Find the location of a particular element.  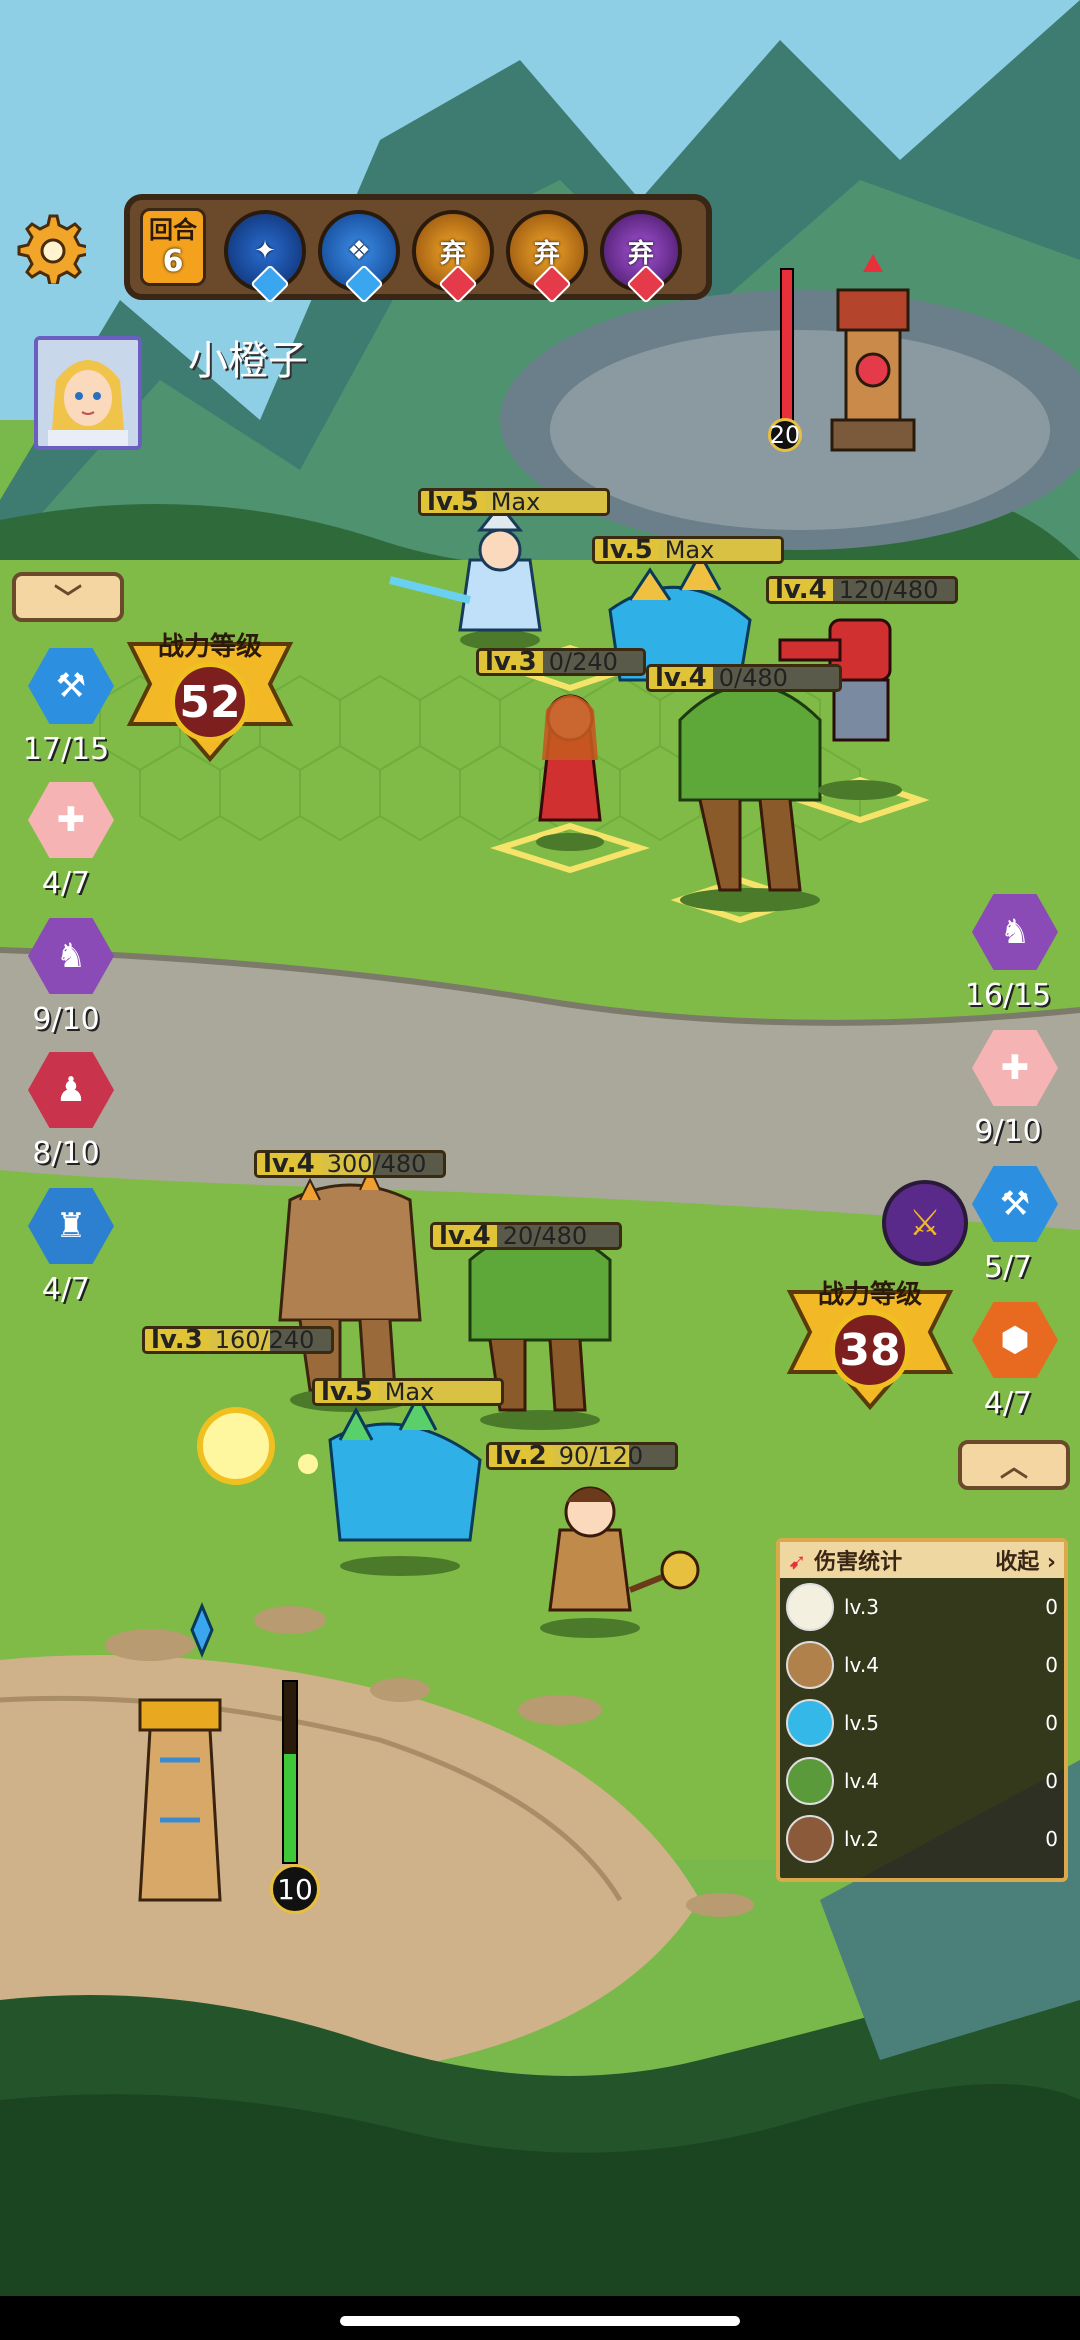

damage-stats-collapse-button: 收起 › is located at coordinates (1025, 1560).